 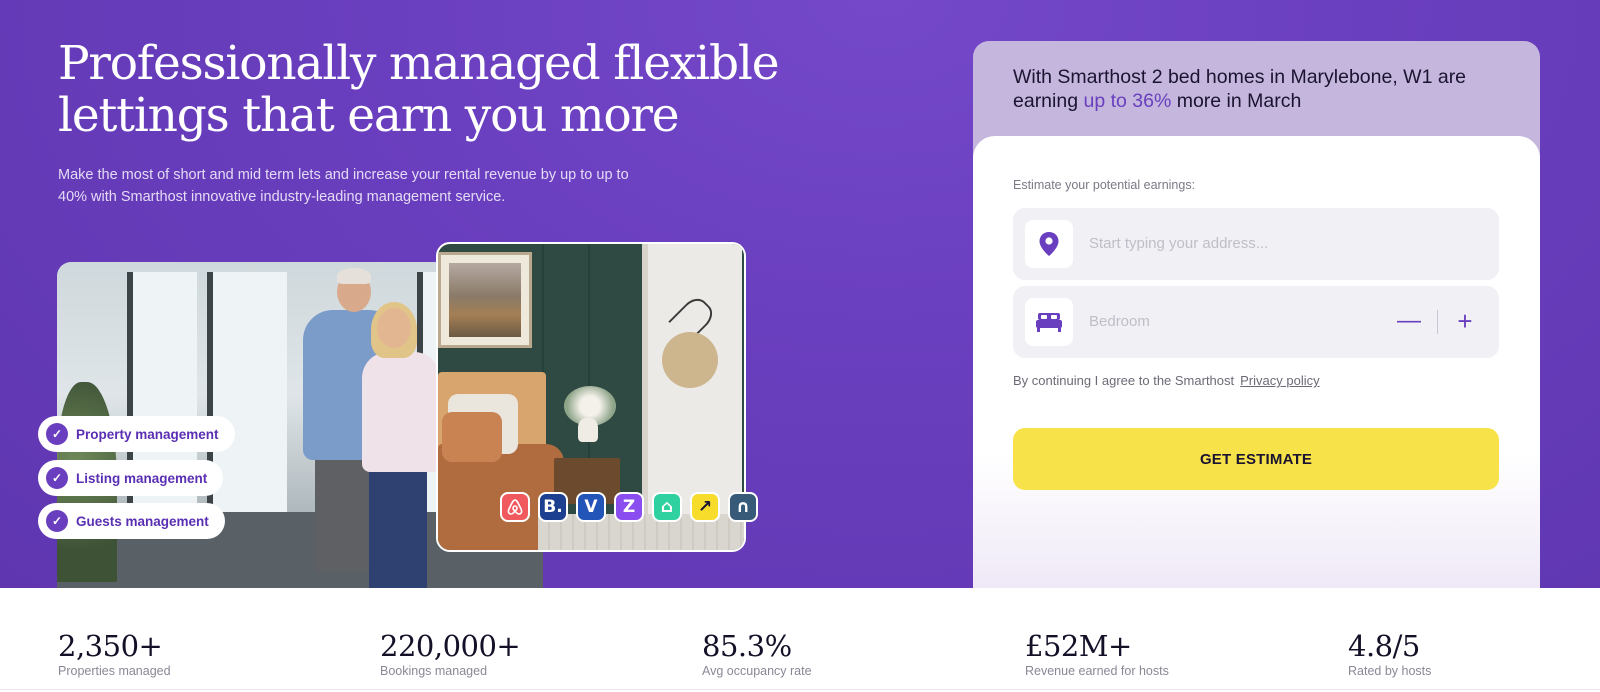 I want to click on home-platform-logo: ⌂, so click(x=667, y=507).